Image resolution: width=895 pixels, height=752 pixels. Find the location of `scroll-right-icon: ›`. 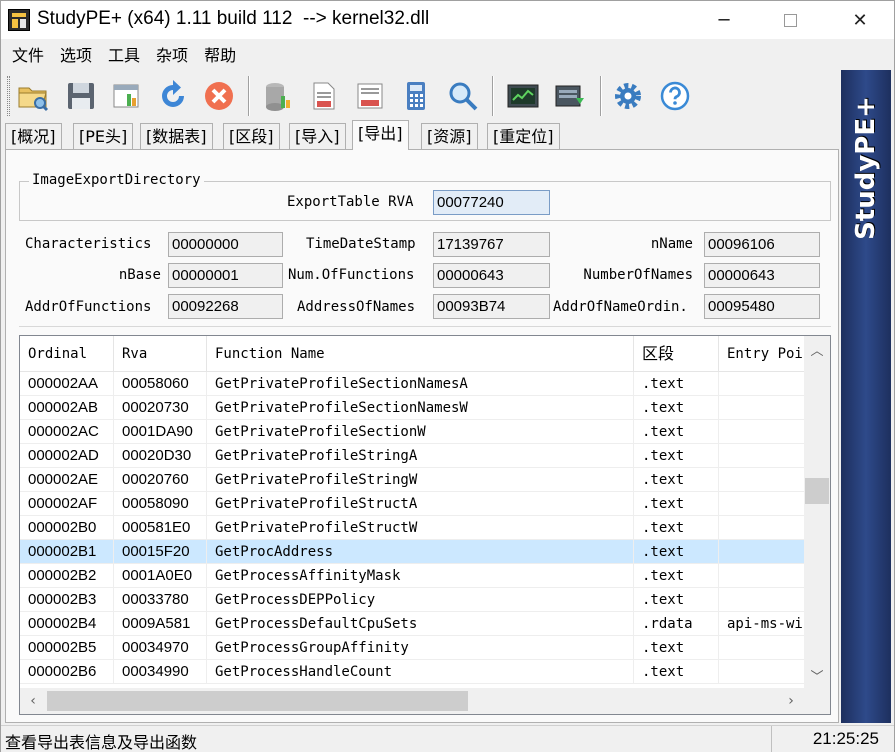

scroll-right-icon: › is located at coordinates (791, 701).